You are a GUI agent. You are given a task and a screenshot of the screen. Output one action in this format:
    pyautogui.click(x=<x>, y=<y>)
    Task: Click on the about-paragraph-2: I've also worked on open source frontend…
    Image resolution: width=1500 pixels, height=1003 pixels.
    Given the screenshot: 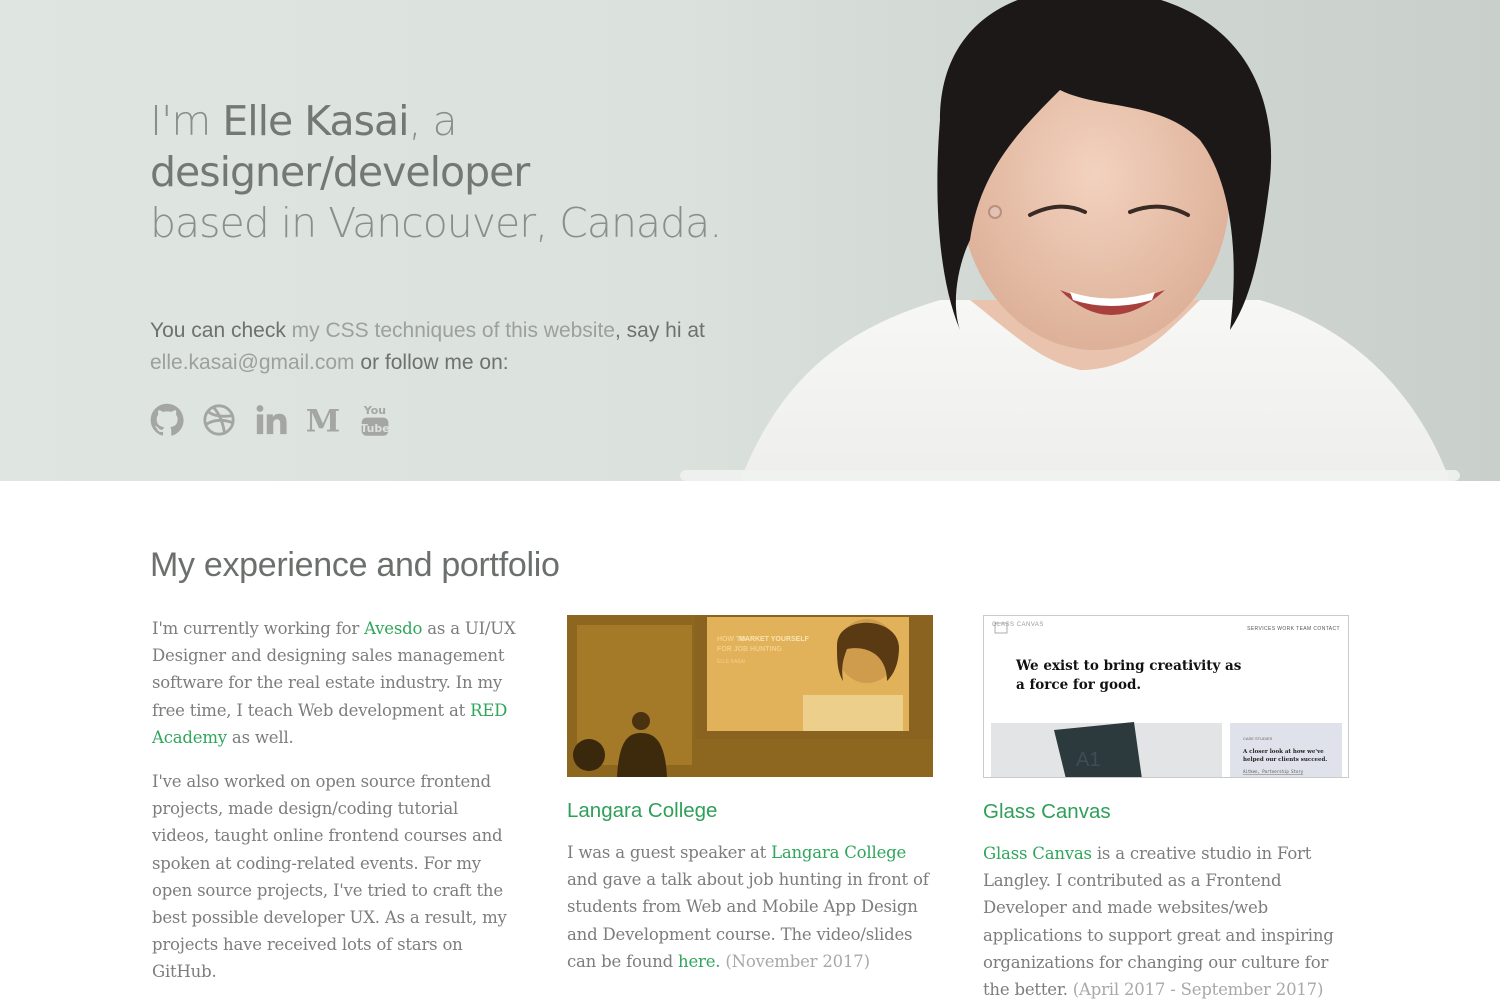 What is the action you would take?
    pyautogui.click(x=329, y=877)
    